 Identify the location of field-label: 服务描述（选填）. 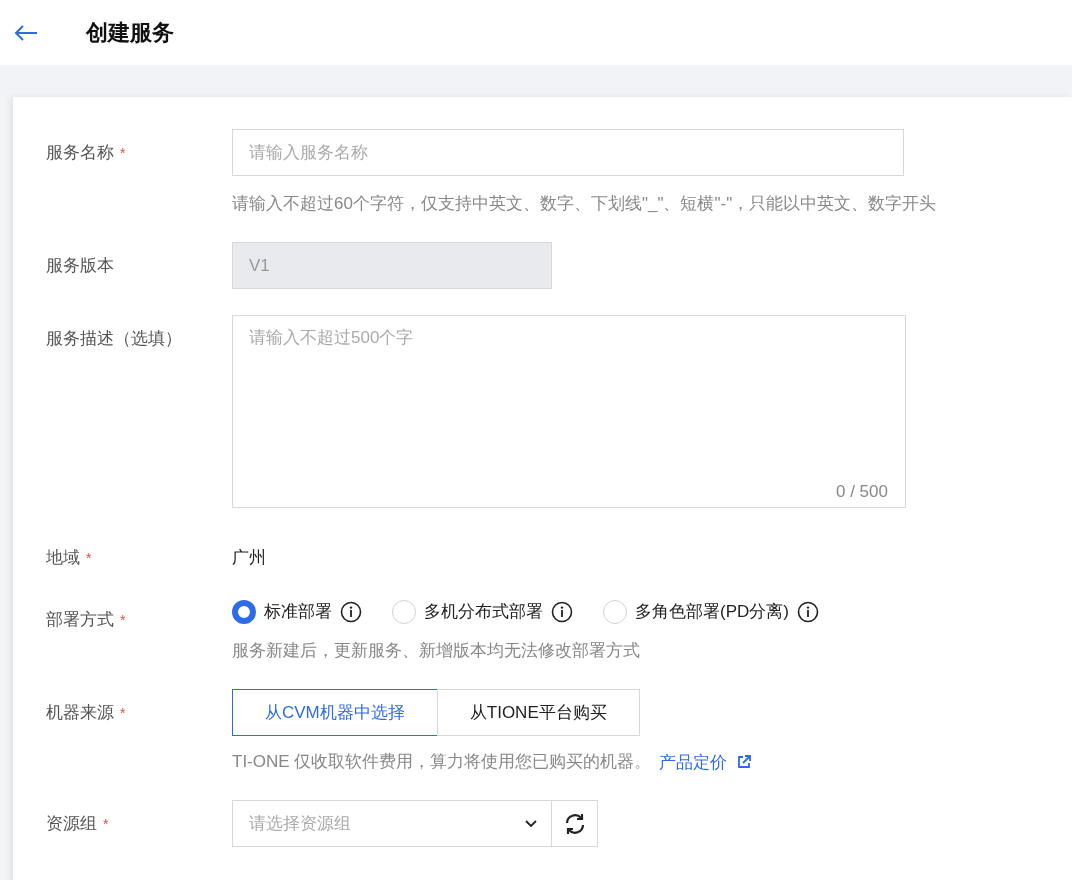
(114, 339).